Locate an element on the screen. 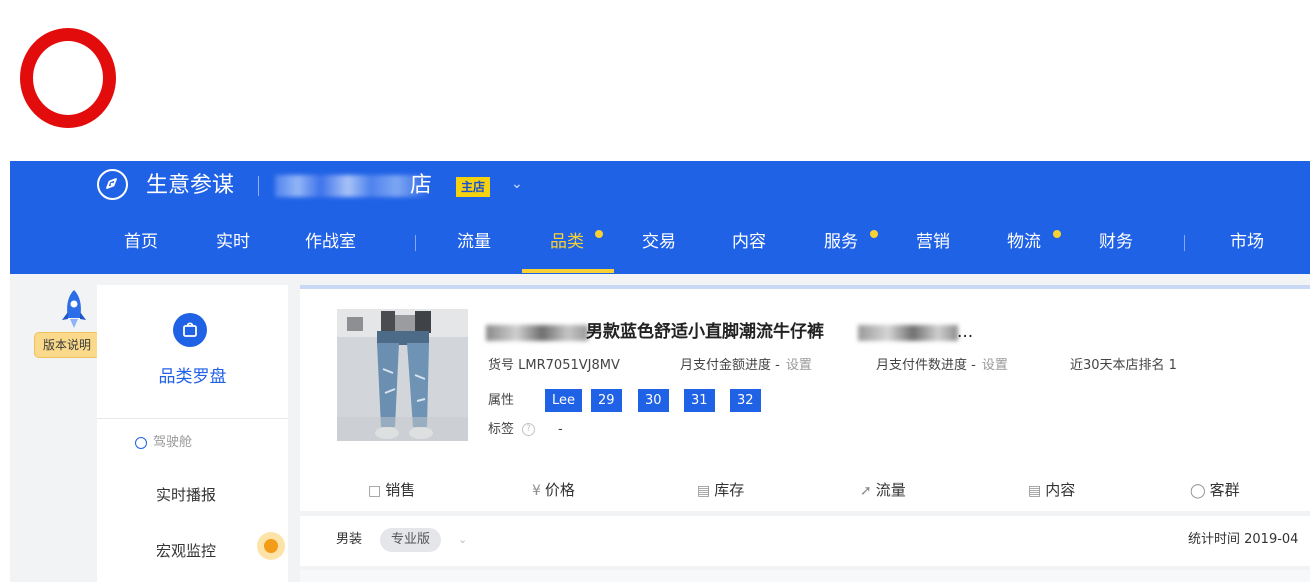 Image resolution: width=1310 pixels, height=582 pixels. tab-label: 内容 is located at coordinates (1060, 490).